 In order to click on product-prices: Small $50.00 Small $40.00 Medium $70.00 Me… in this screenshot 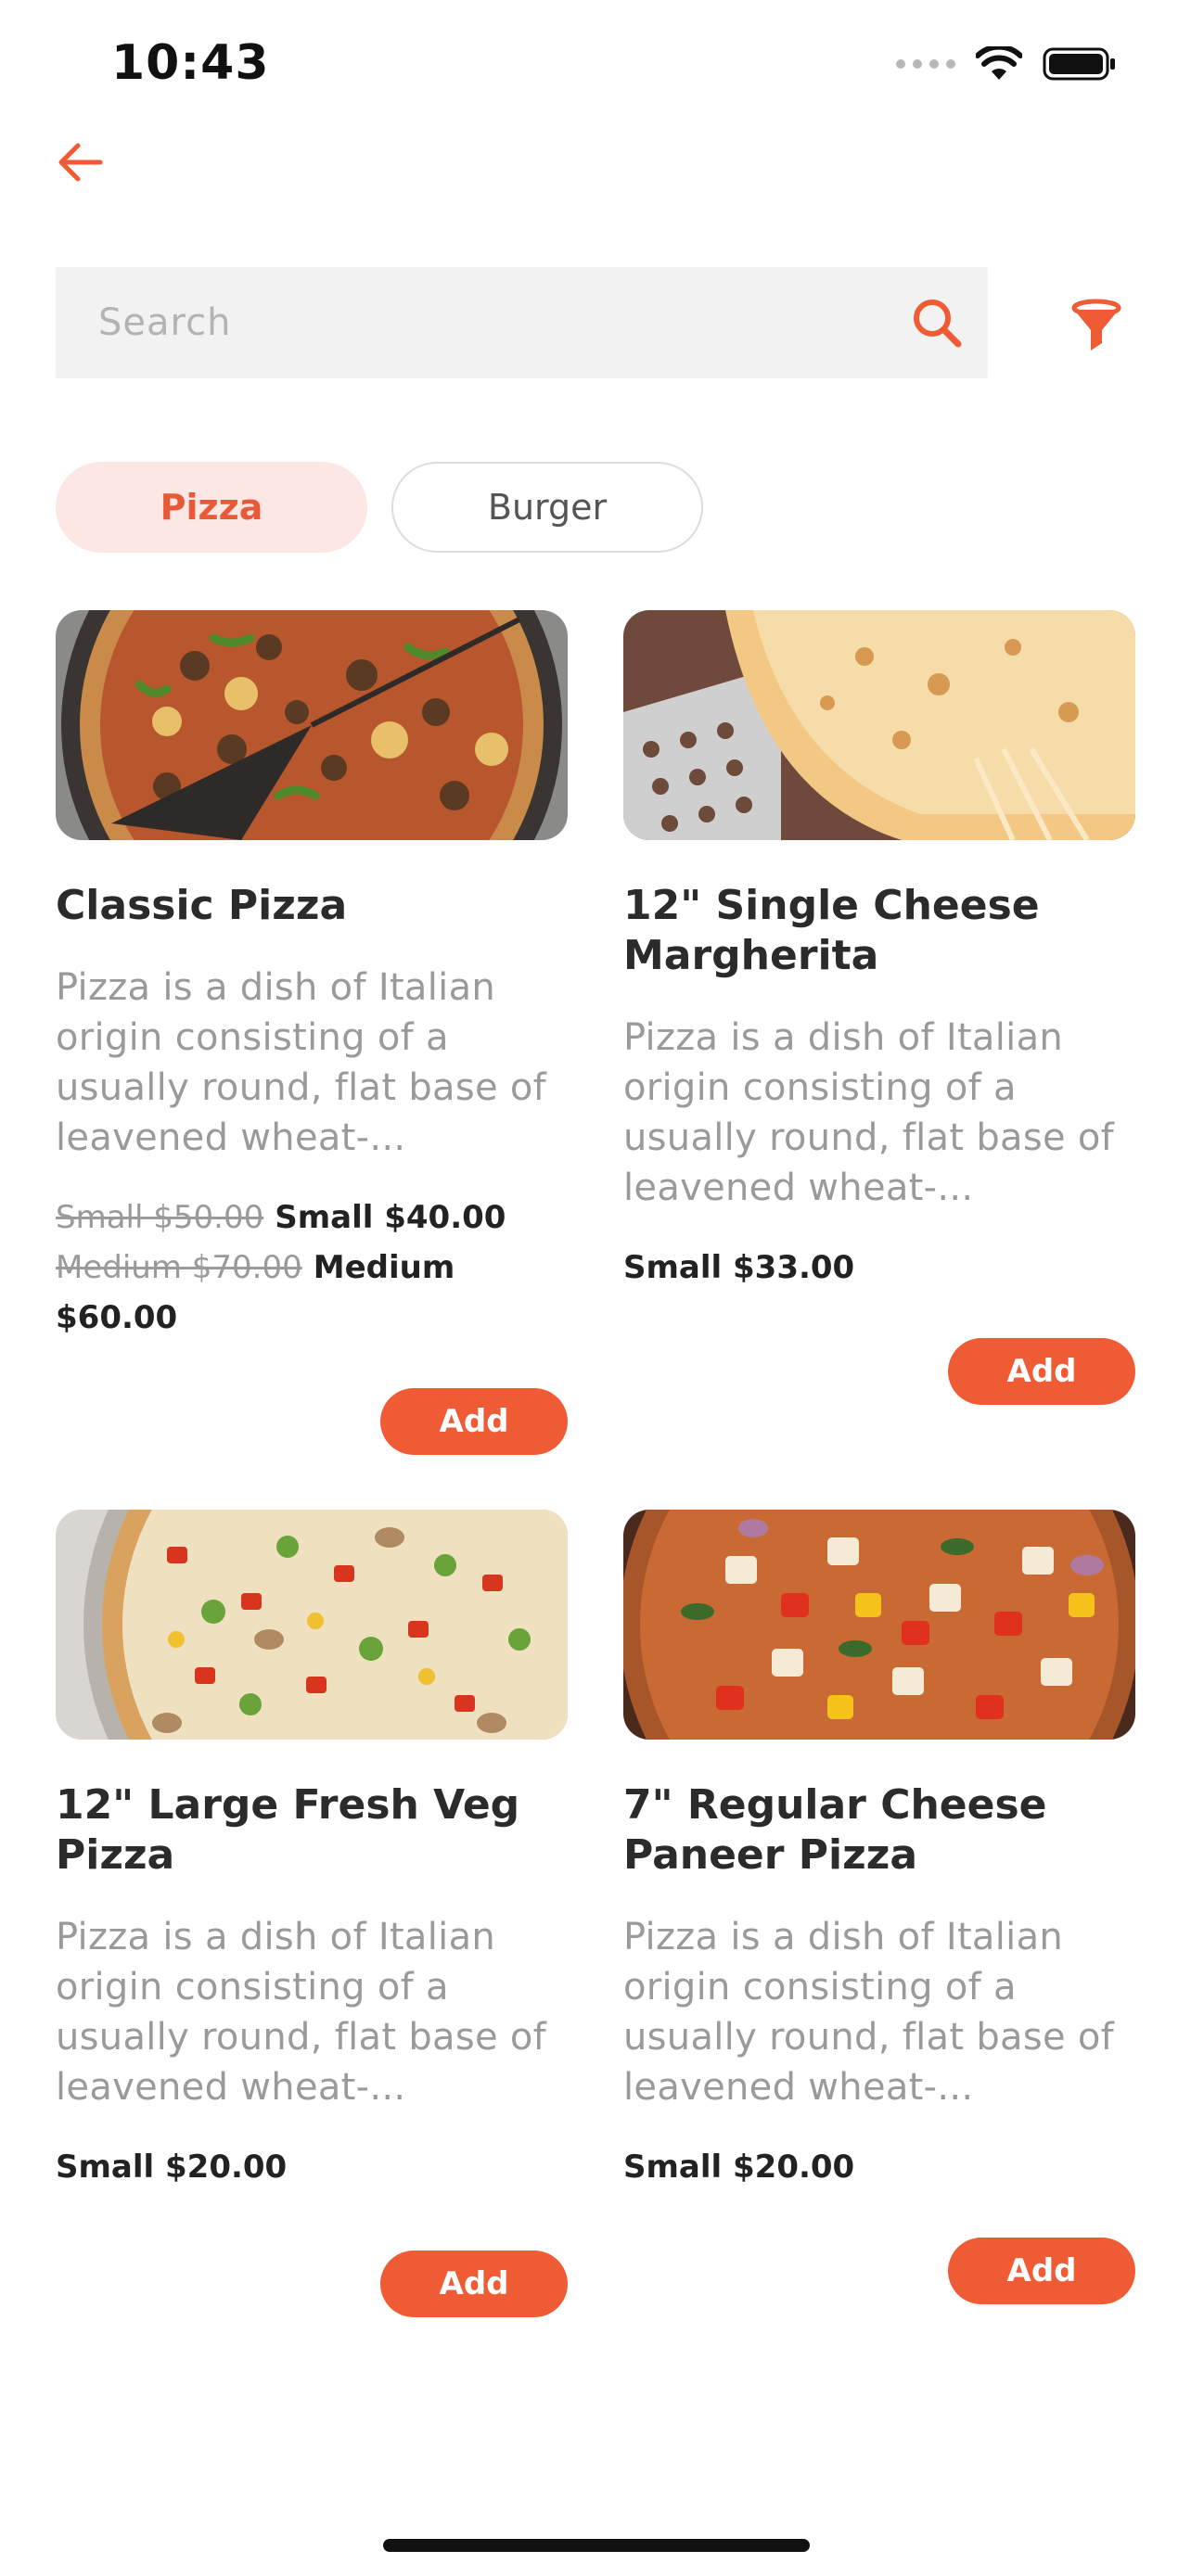, I will do `click(312, 1267)`.